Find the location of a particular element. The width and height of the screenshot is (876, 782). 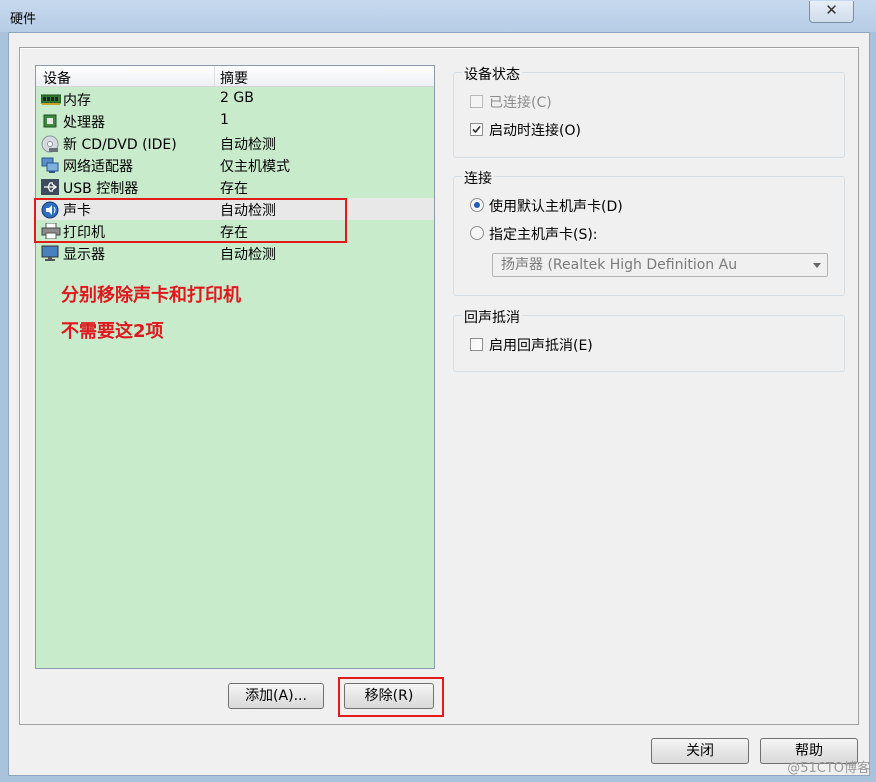

device-row-network-adapter: 网络适配器 仅主机模式 is located at coordinates (235, 165).